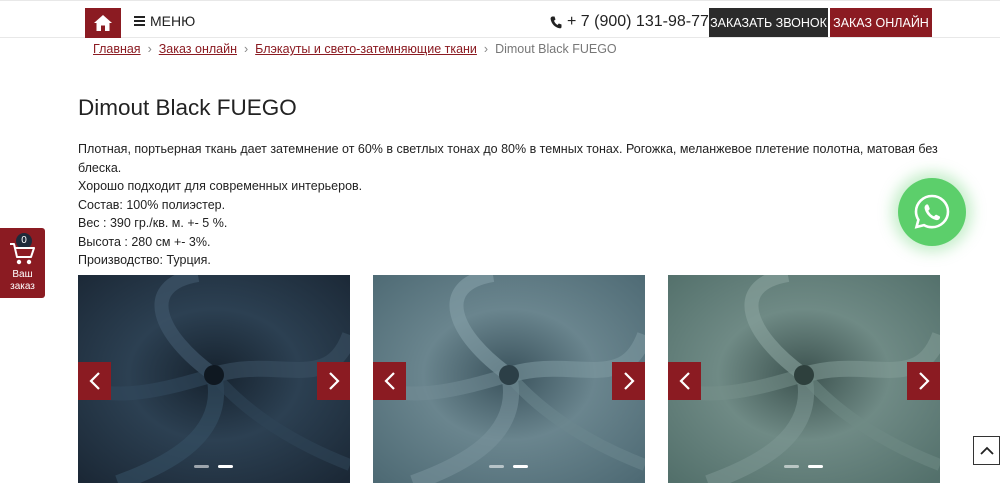 The height and width of the screenshot is (488, 1000). I want to click on menu-label: МЕНЮ, so click(173, 21).